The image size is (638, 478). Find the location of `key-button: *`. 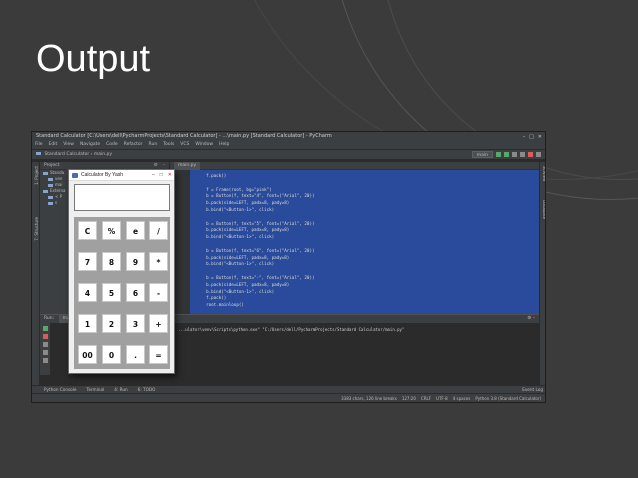

key-button: * is located at coordinates (158, 261).